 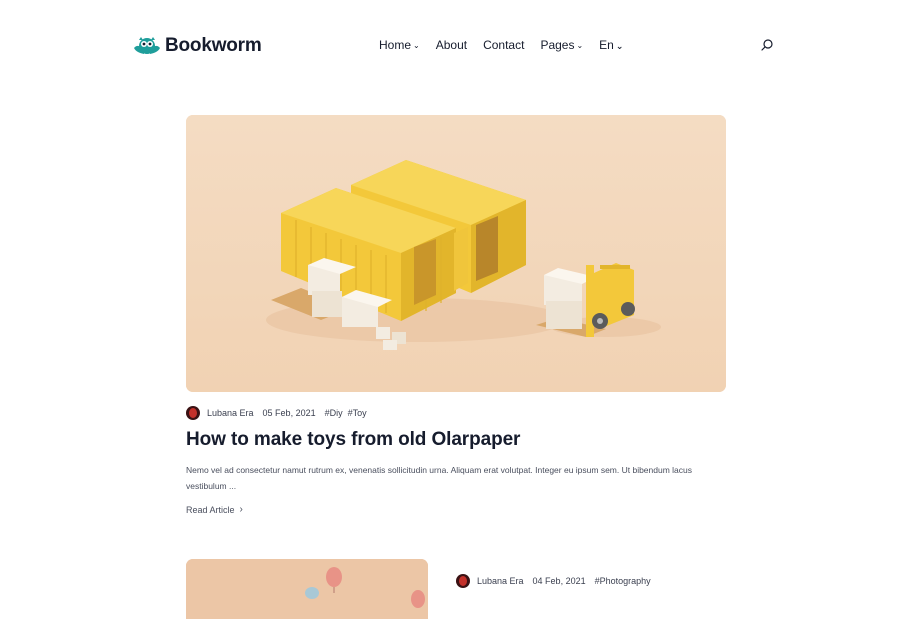 I want to click on balloons-illustration, so click(x=307, y=589).